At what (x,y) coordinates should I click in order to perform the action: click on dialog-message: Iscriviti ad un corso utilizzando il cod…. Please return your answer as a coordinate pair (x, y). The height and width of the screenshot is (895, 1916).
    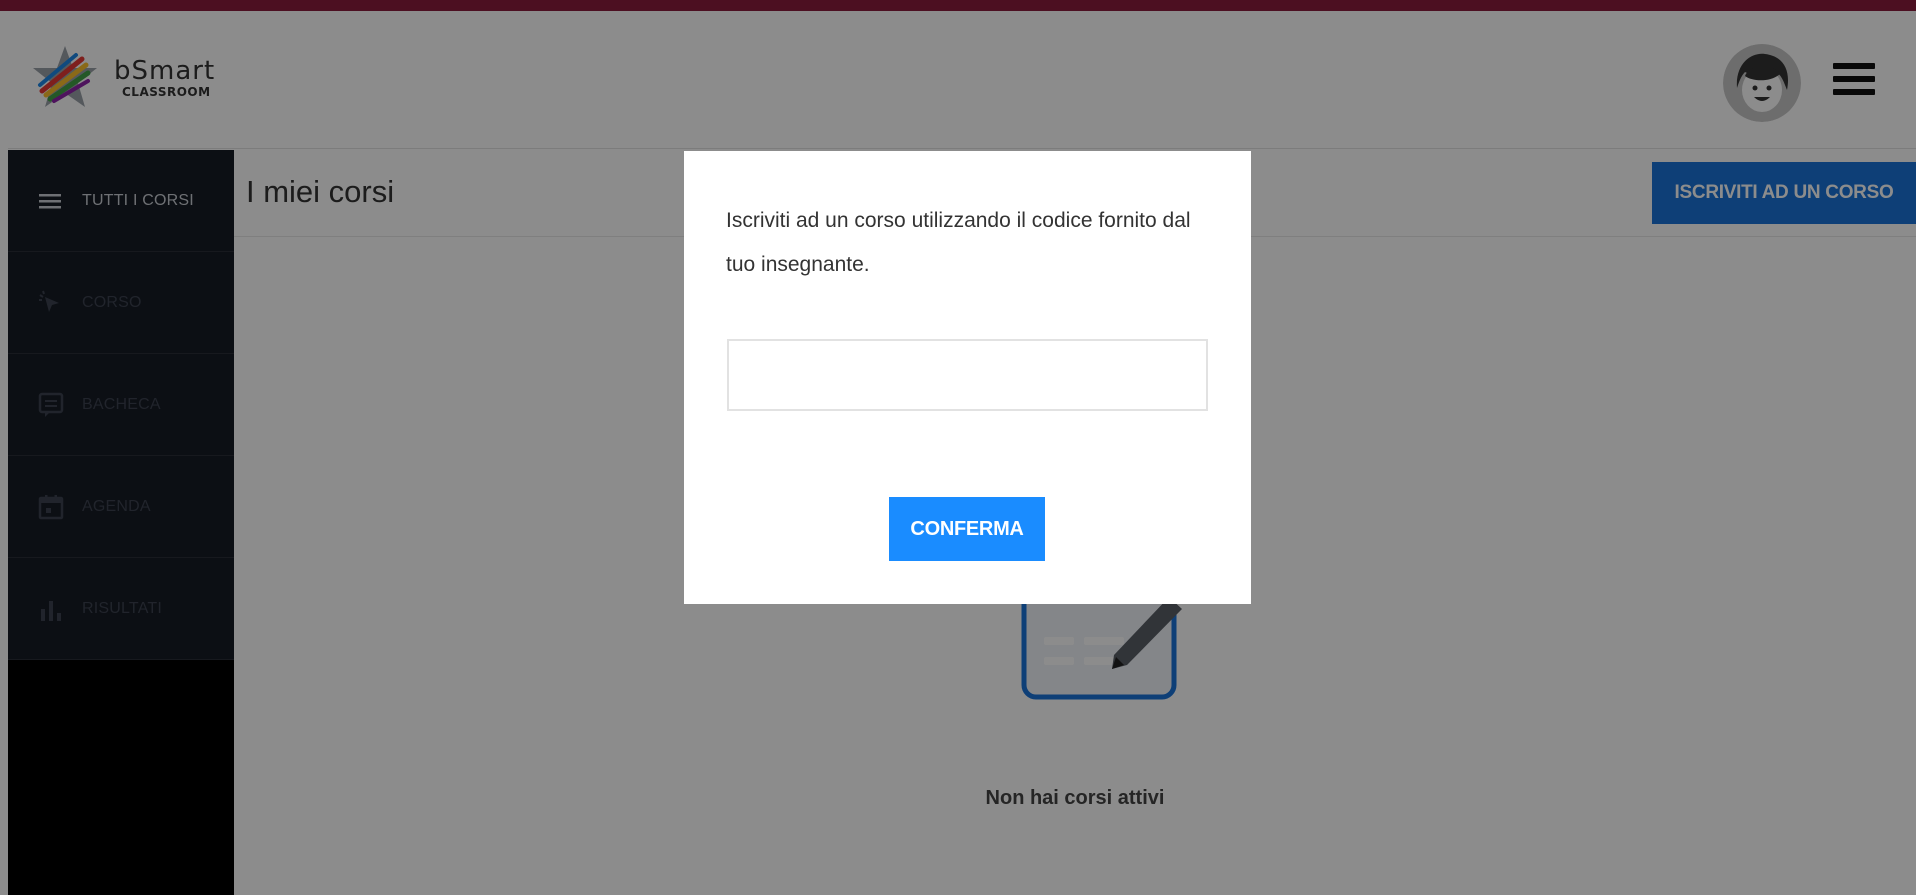
    Looking at the image, I should click on (958, 242).